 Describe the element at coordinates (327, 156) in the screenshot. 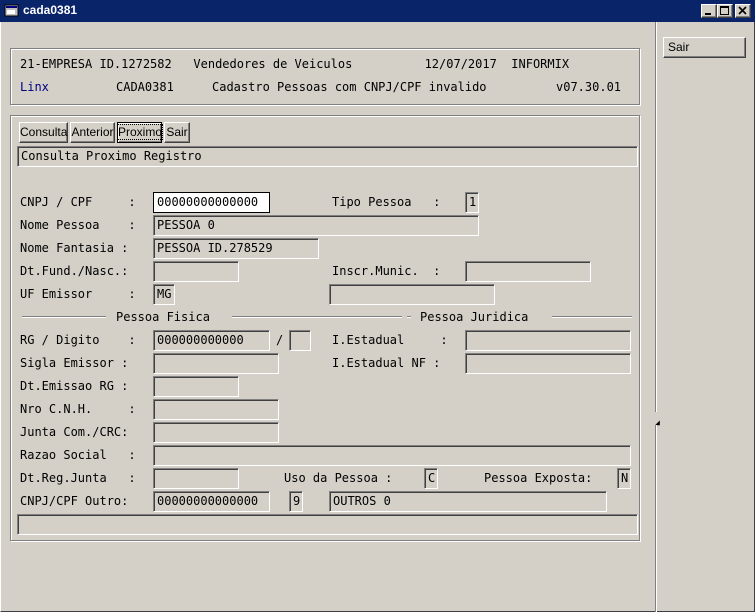

I see `status-message: Consulta Proximo Registro` at that location.